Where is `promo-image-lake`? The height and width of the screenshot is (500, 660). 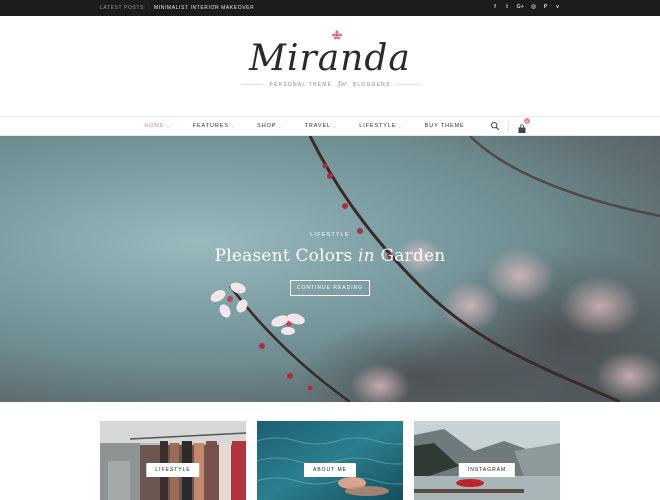
promo-image-lake is located at coordinates (487, 460).